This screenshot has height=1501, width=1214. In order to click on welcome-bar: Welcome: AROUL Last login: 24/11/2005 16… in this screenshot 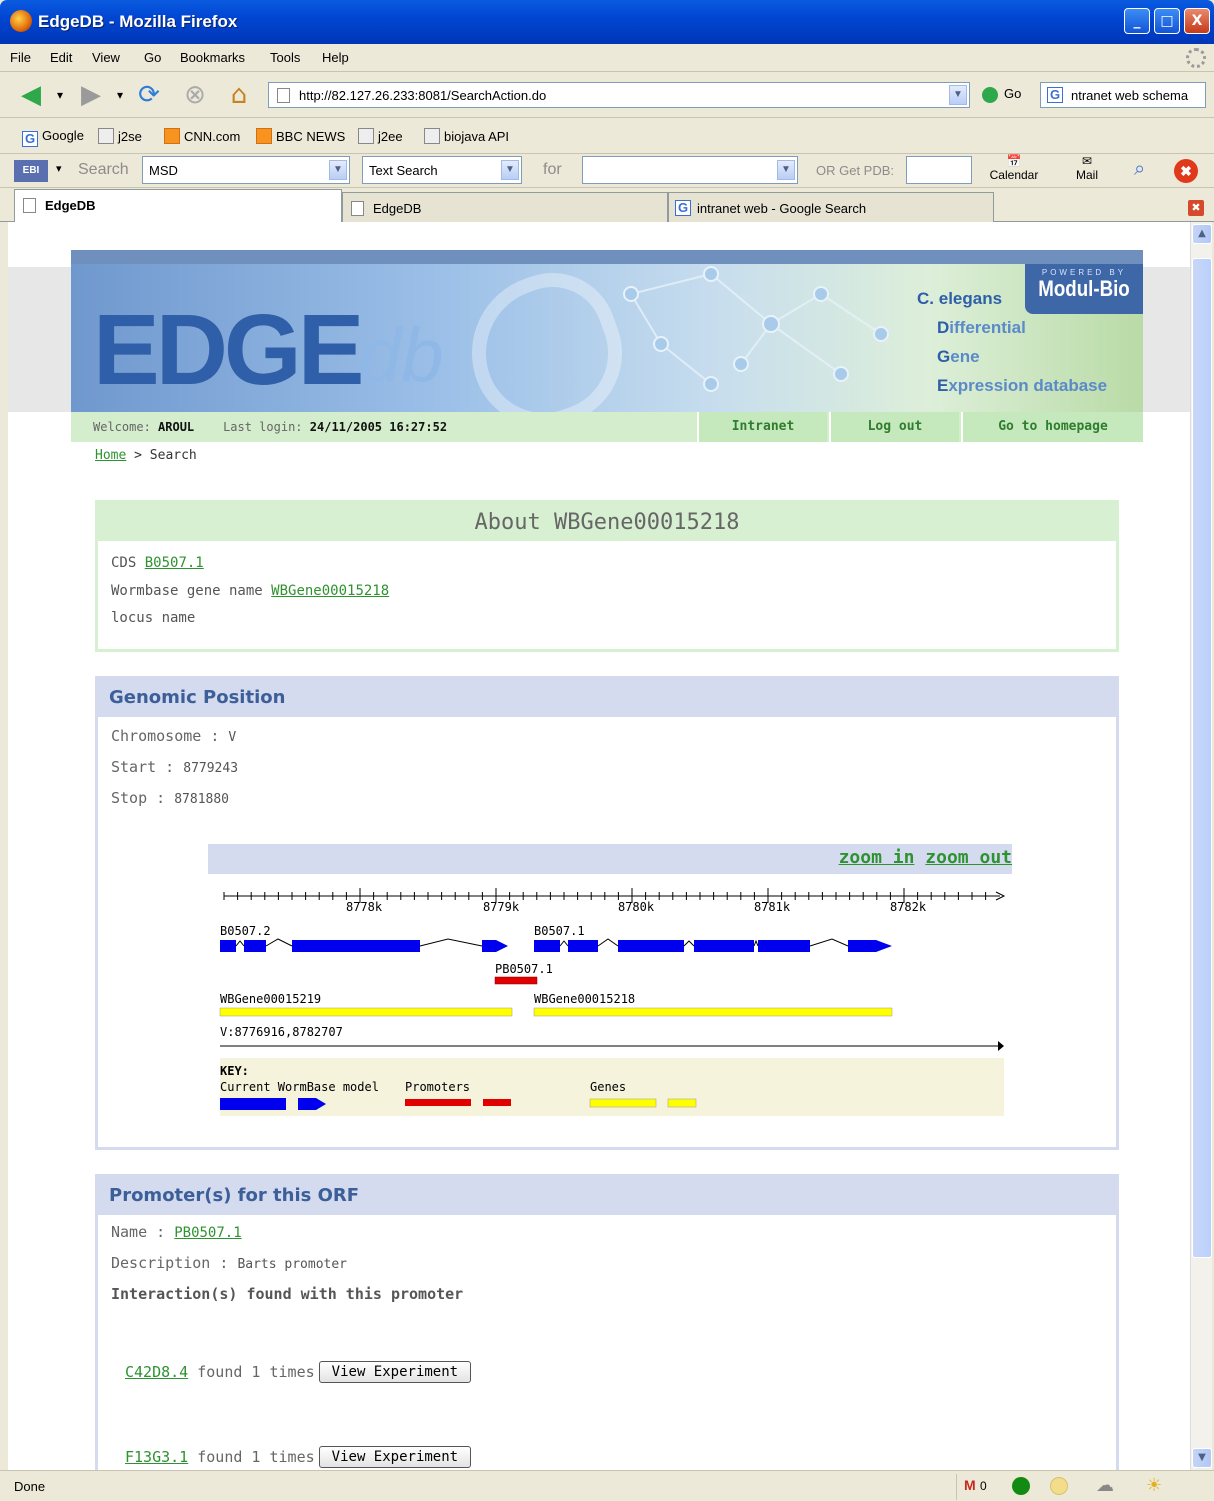, I will do `click(607, 427)`.